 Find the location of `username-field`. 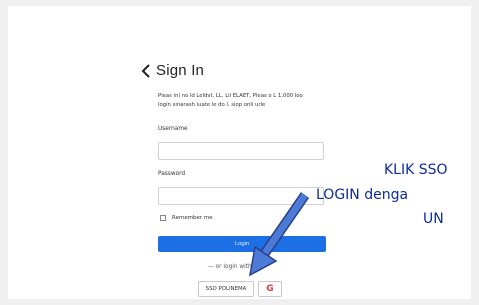

username-field is located at coordinates (241, 151).